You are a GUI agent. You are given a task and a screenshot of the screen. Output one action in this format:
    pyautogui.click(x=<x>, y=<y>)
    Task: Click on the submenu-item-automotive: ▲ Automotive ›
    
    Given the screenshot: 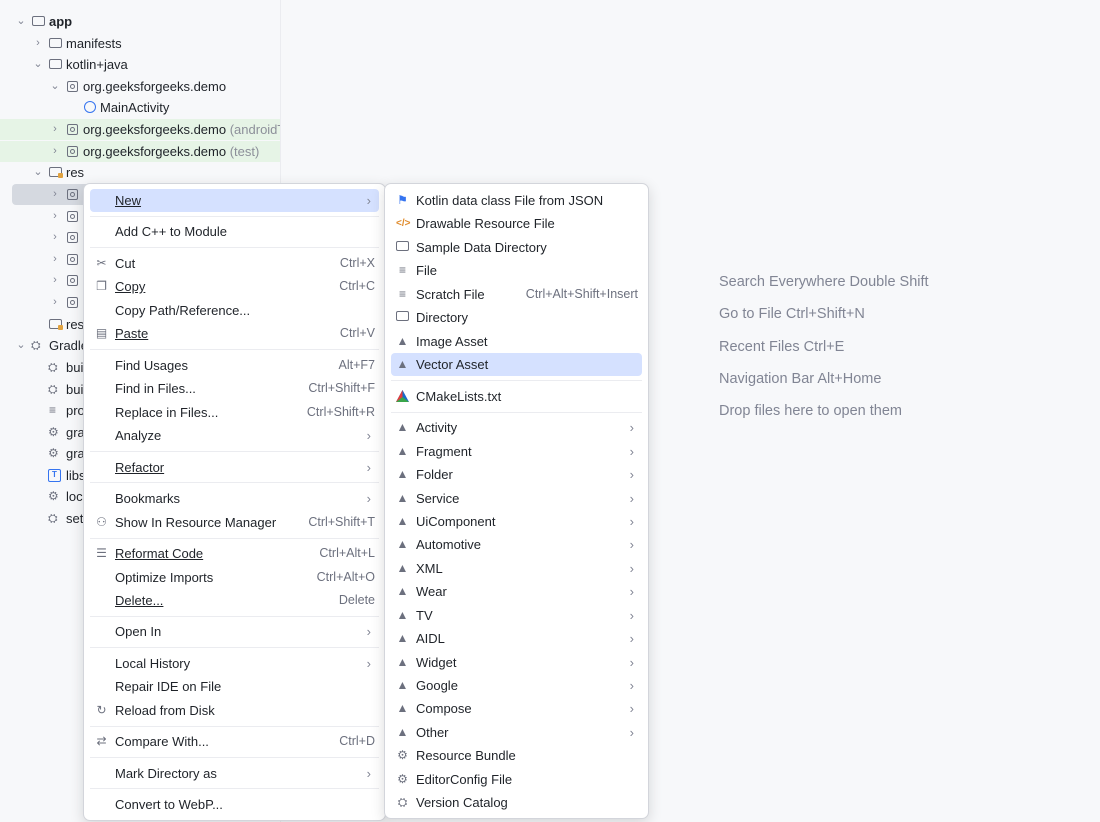 What is the action you would take?
    pyautogui.click(x=516, y=544)
    